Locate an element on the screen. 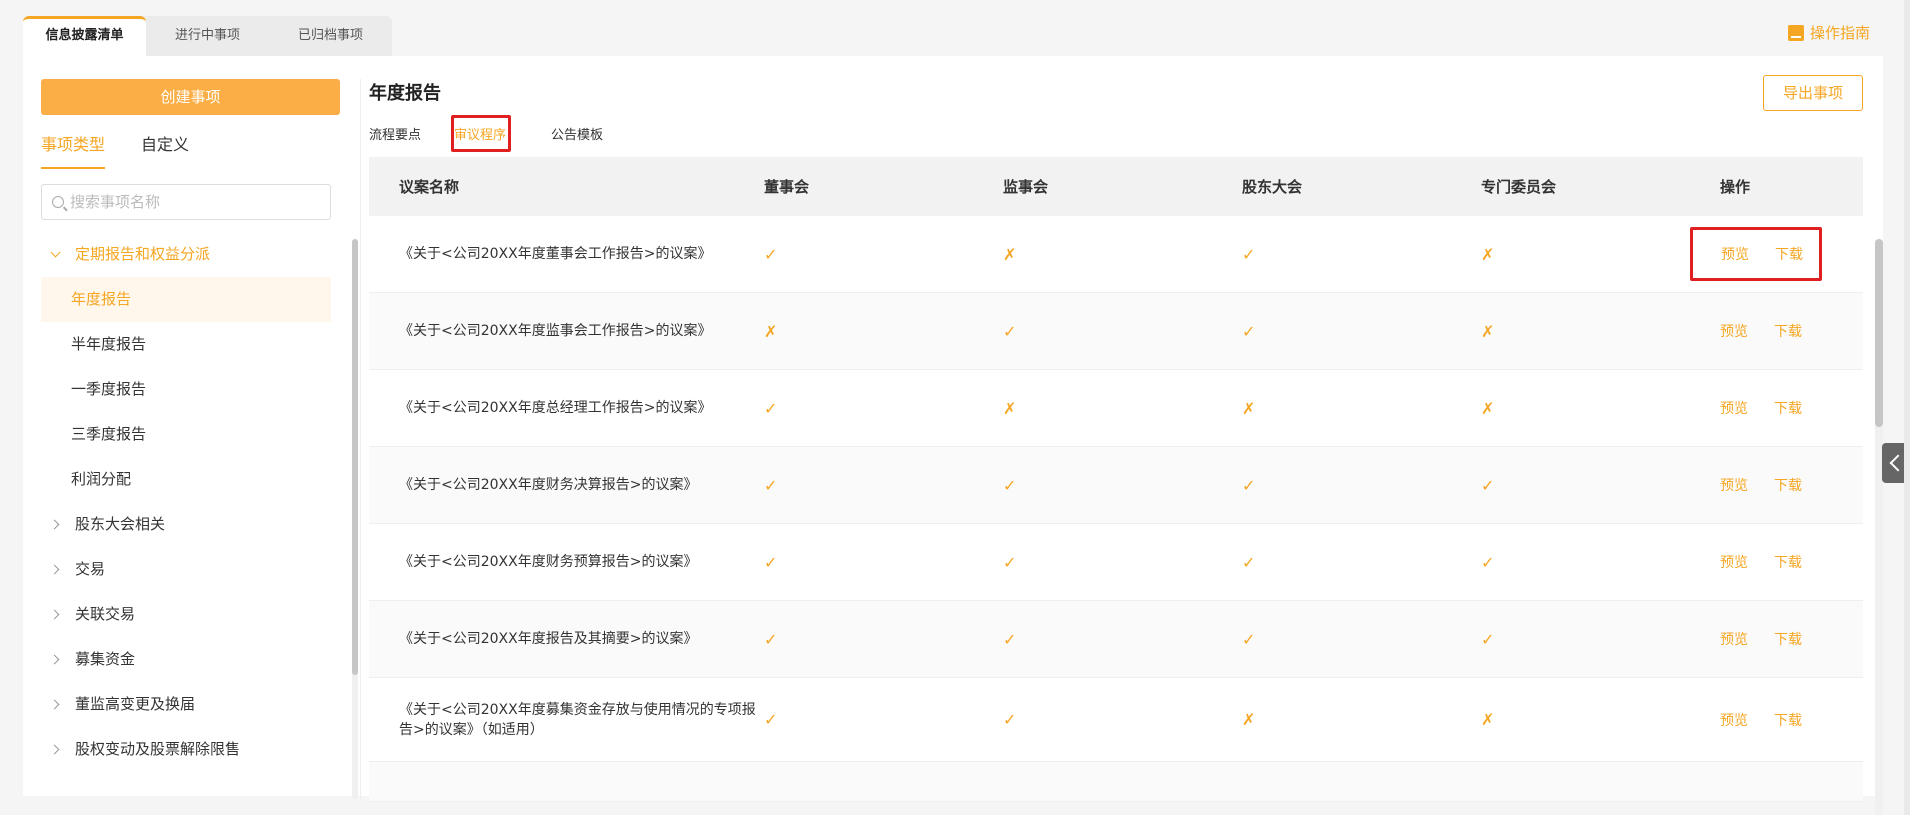 The image size is (1910, 815). search-input is located at coordinates (190, 202).